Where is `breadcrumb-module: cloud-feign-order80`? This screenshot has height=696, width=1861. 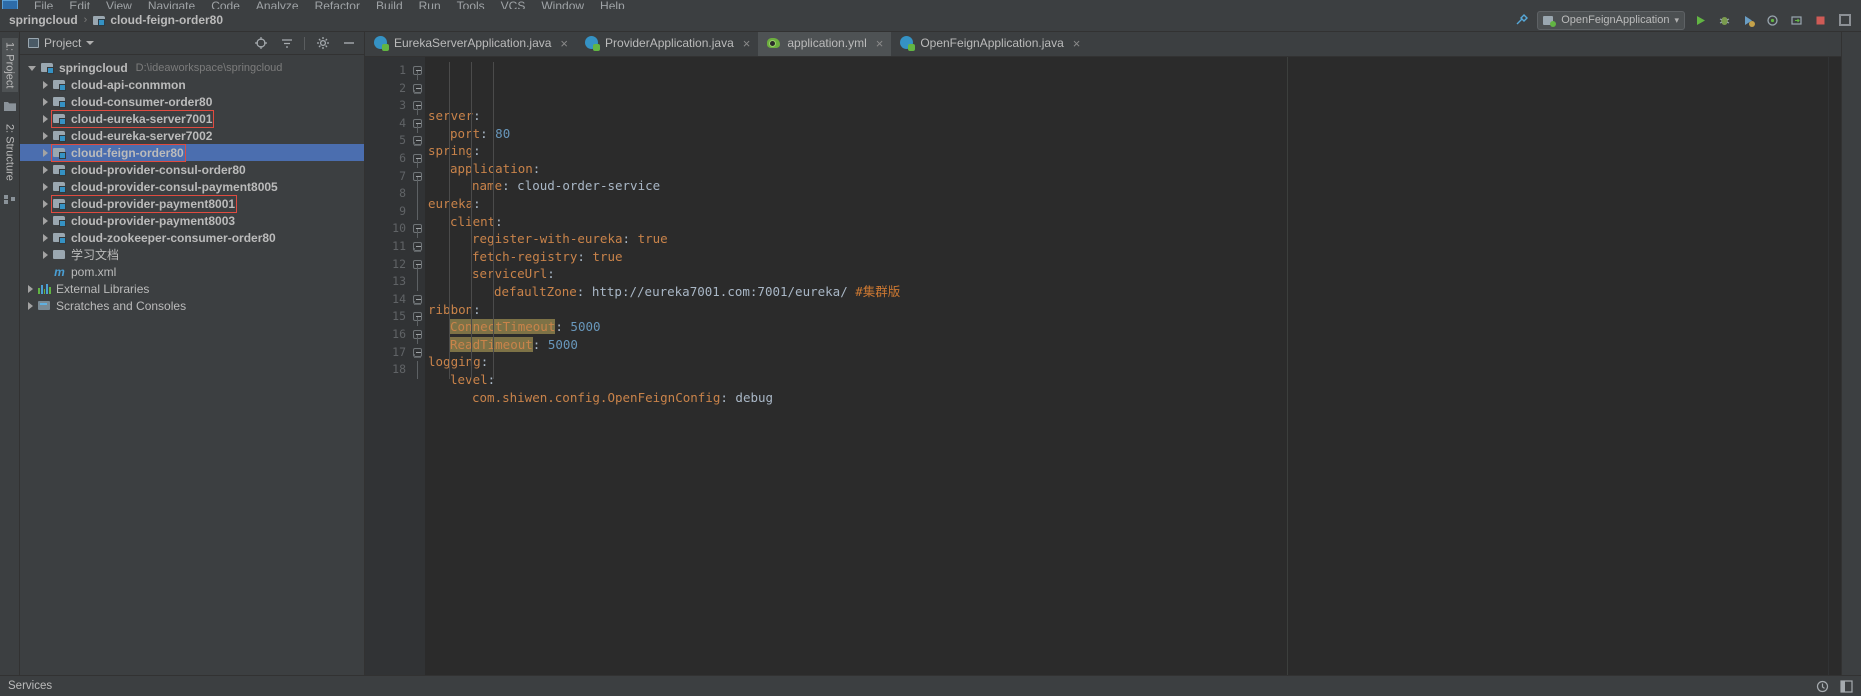 breadcrumb-module: cloud-feign-order80 is located at coordinates (166, 20).